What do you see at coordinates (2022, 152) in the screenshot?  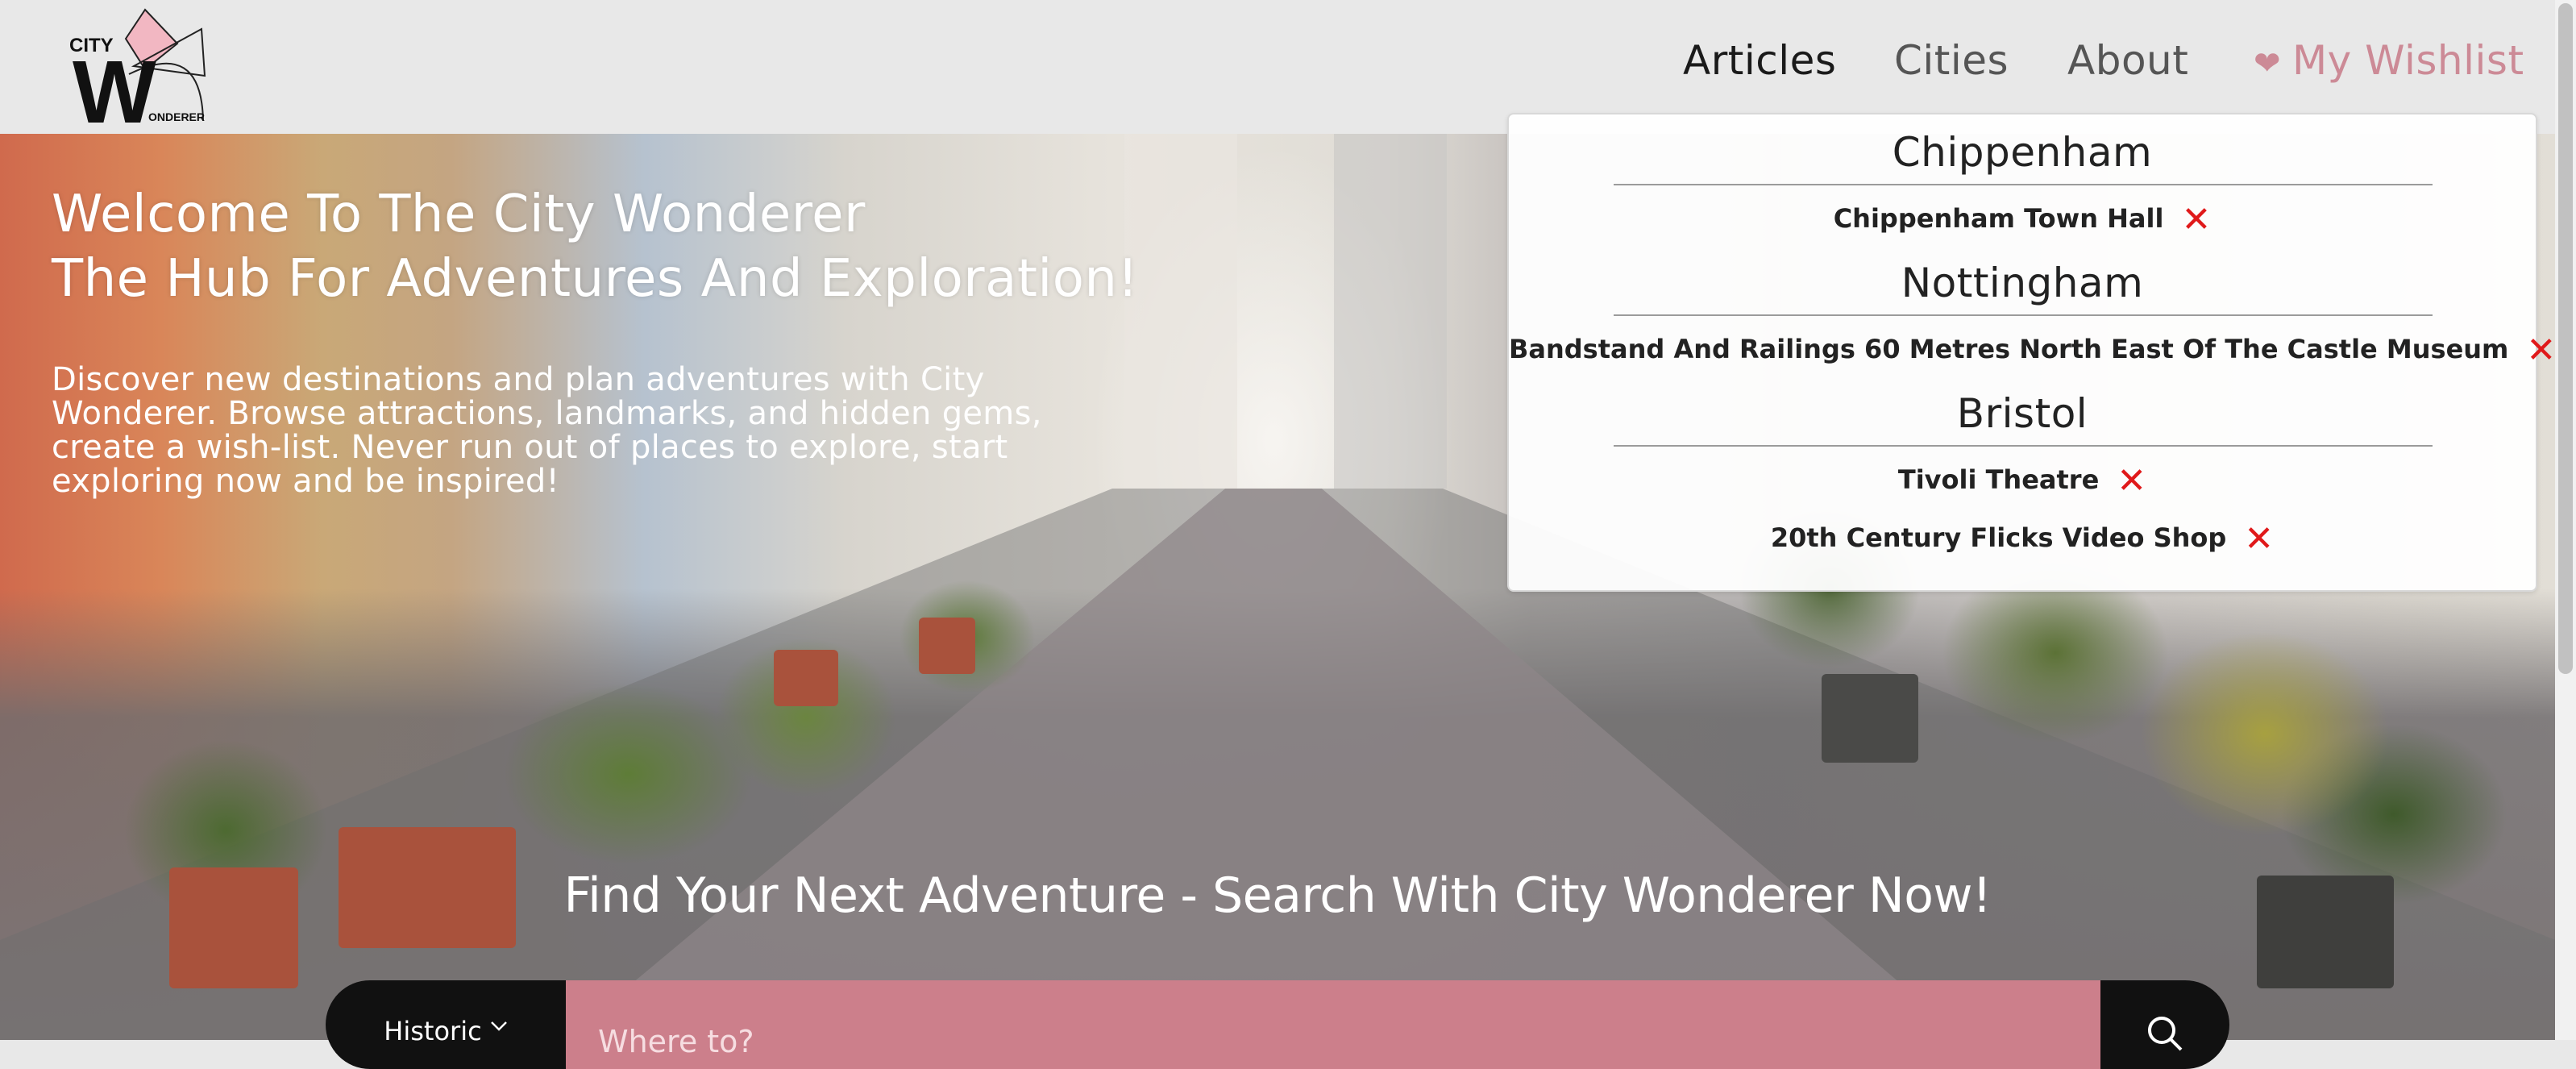 I see `wishlist-city-heading: Chippenham` at bounding box center [2022, 152].